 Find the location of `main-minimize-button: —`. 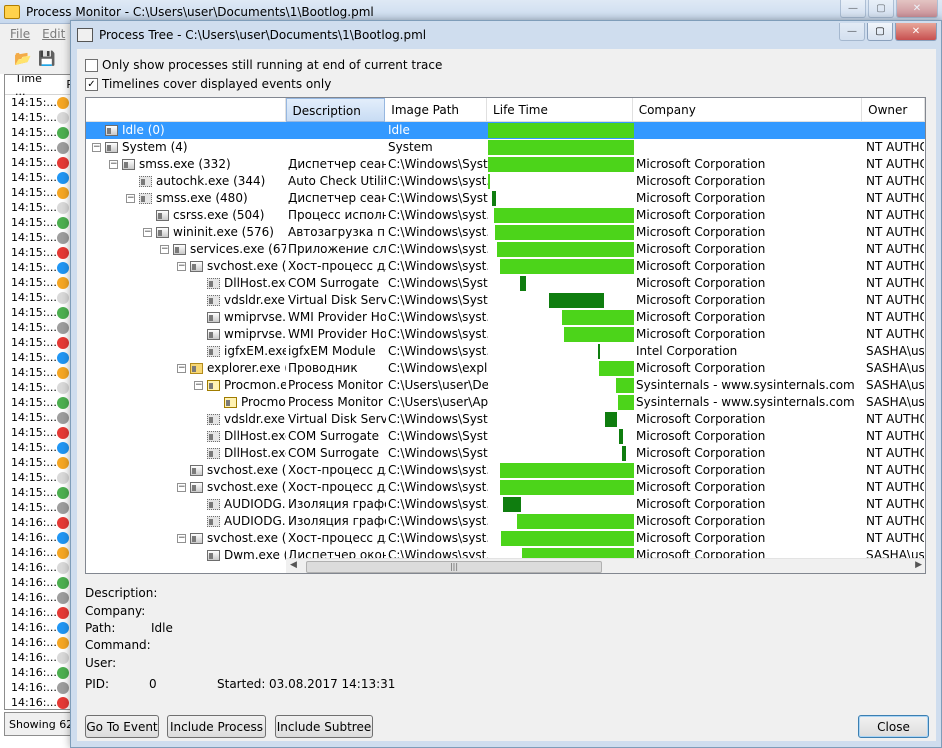

main-minimize-button: — is located at coordinates (853, 9).